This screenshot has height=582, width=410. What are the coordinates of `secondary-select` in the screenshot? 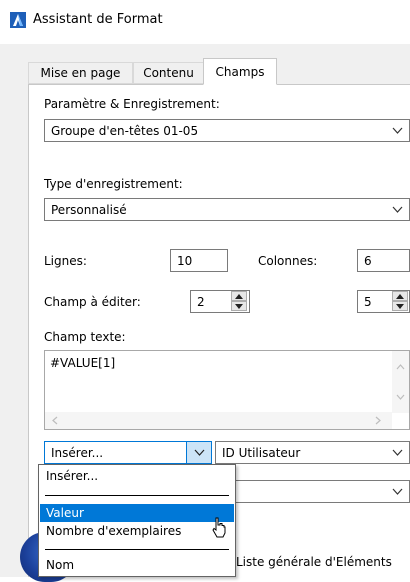 It's located at (312, 491).